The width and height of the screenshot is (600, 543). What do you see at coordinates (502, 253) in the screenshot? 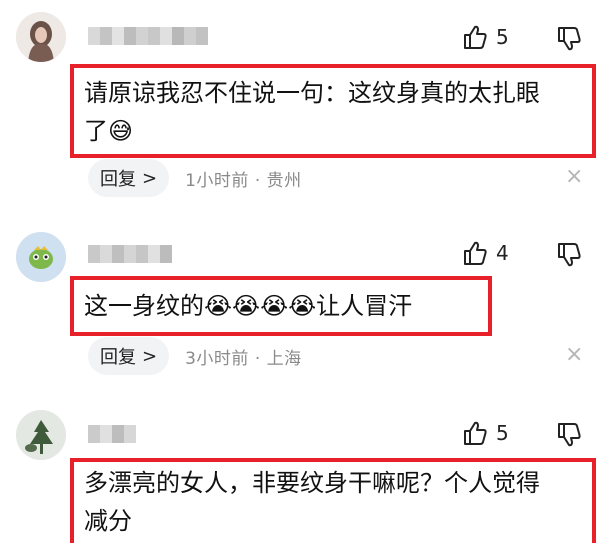
I see `like-count: 4` at bounding box center [502, 253].